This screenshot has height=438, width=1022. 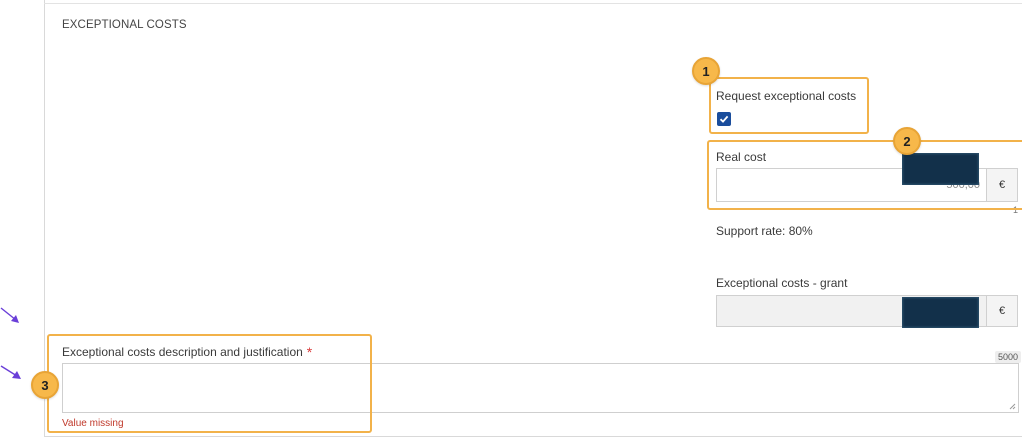 I want to click on char-counter: 5000, so click(x=1008, y=357).